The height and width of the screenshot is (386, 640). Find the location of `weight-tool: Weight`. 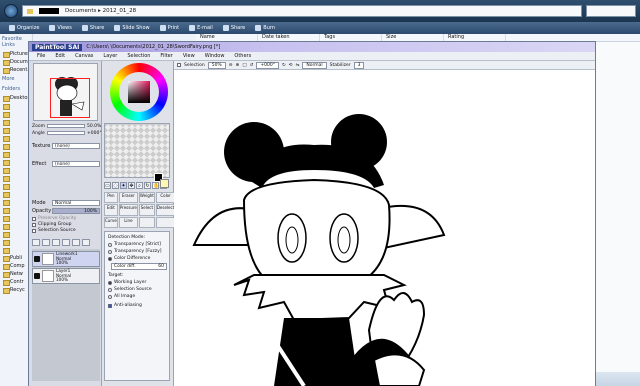

weight-tool: Weight is located at coordinates (146, 198).